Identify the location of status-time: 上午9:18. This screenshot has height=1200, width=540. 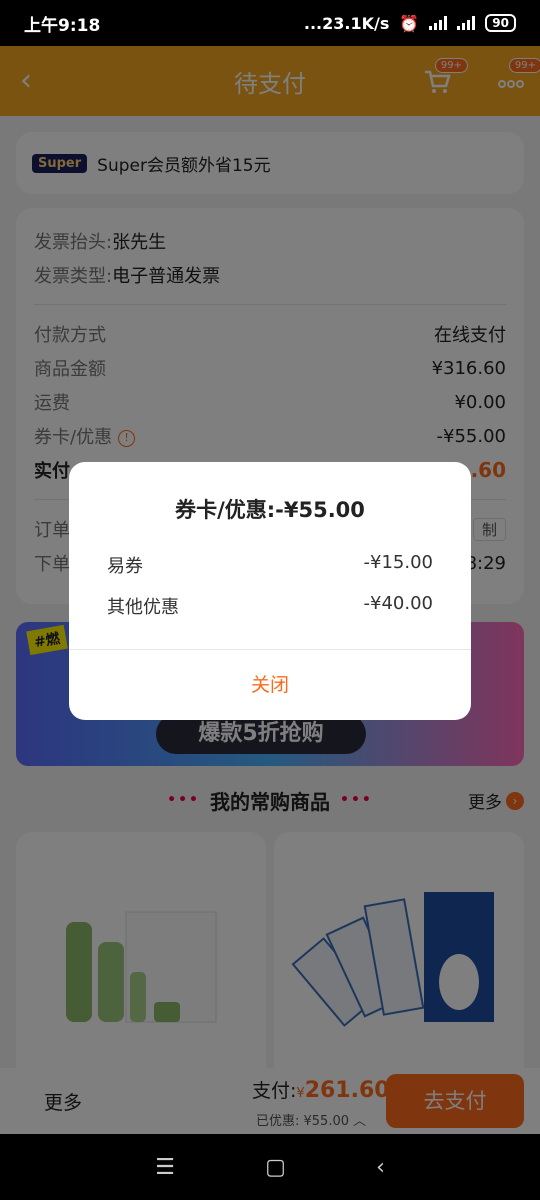
(62, 25).